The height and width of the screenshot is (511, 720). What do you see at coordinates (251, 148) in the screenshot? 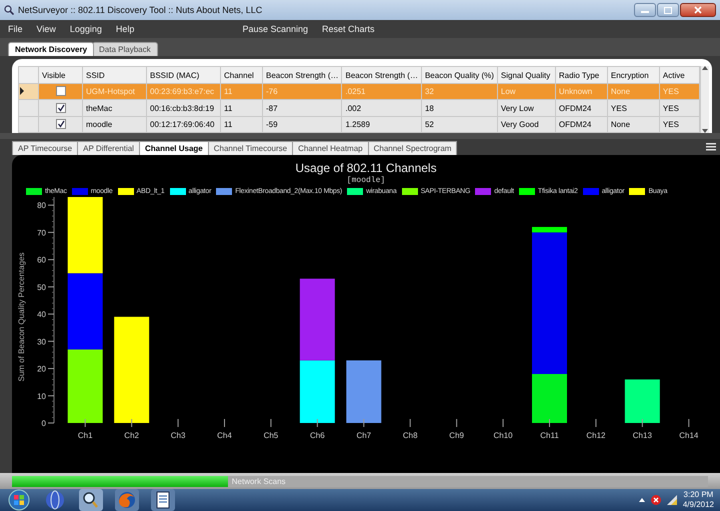
I see `tab: Channel Timecourse` at bounding box center [251, 148].